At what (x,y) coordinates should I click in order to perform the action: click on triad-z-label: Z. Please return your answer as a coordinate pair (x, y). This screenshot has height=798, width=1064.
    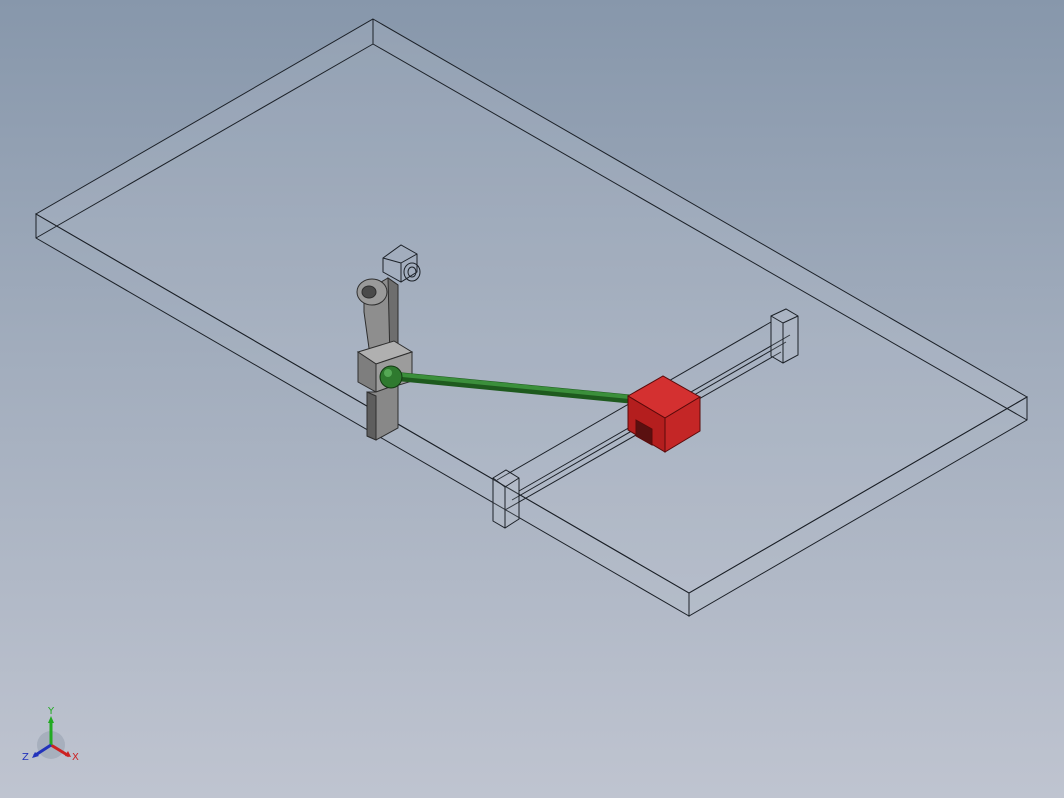
    Looking at the image, I should click on (25, 757).